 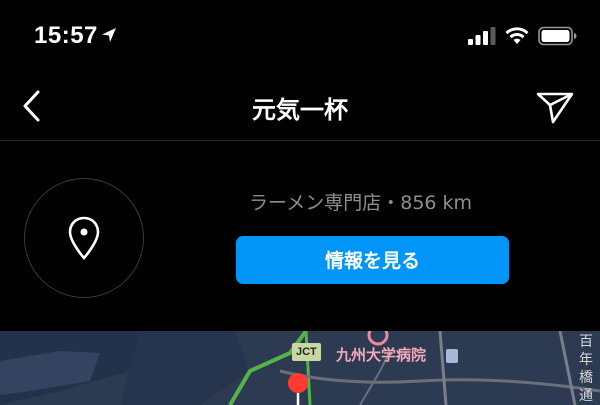 I want to click on street-label: 百年橋通り, so click(x=586, y=369).